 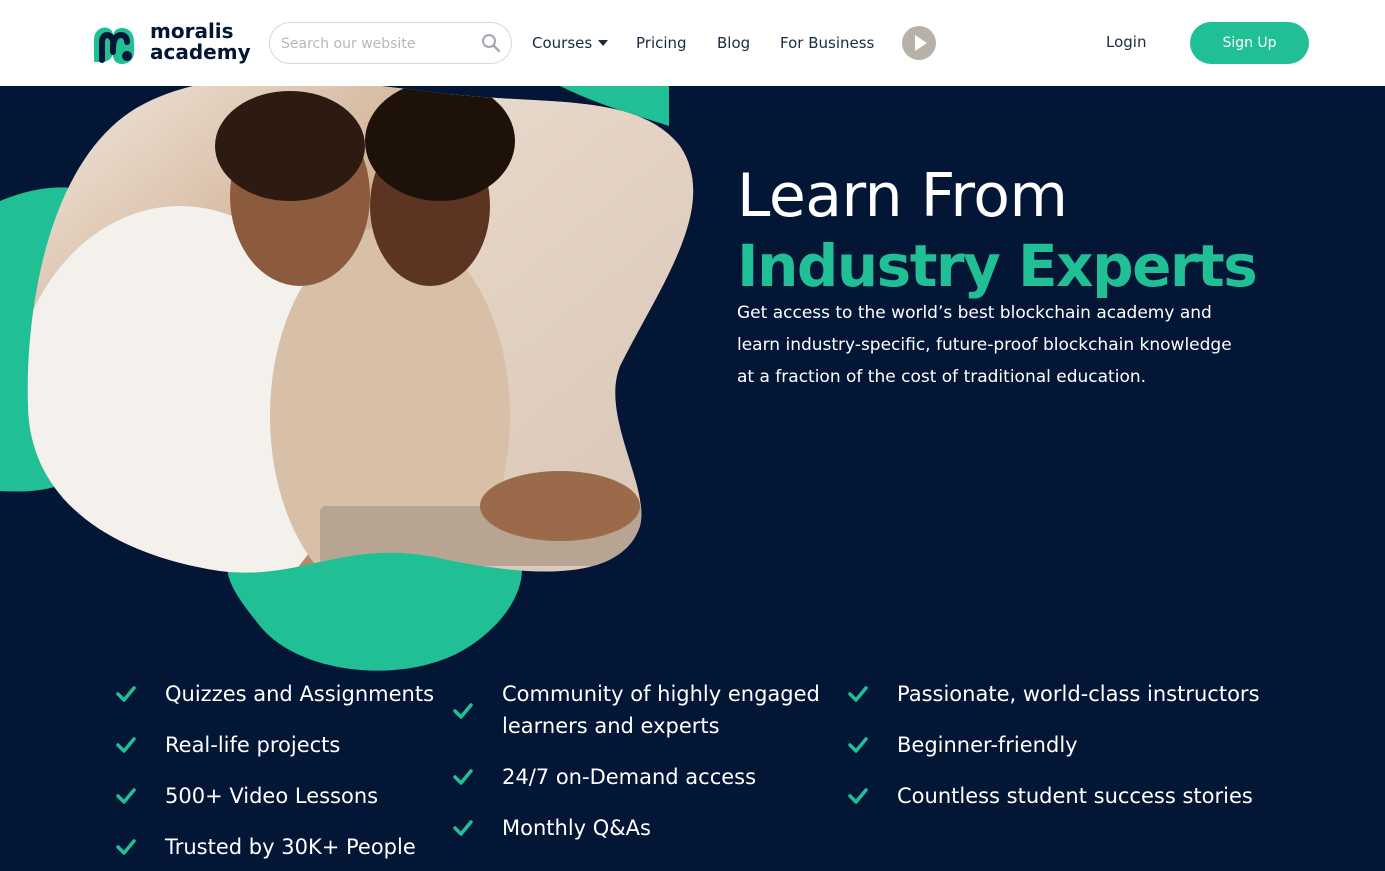 What do you see at coordinates (491, 43) in the screenshot?
I see `search-icon` at bounding box center [491, 43].